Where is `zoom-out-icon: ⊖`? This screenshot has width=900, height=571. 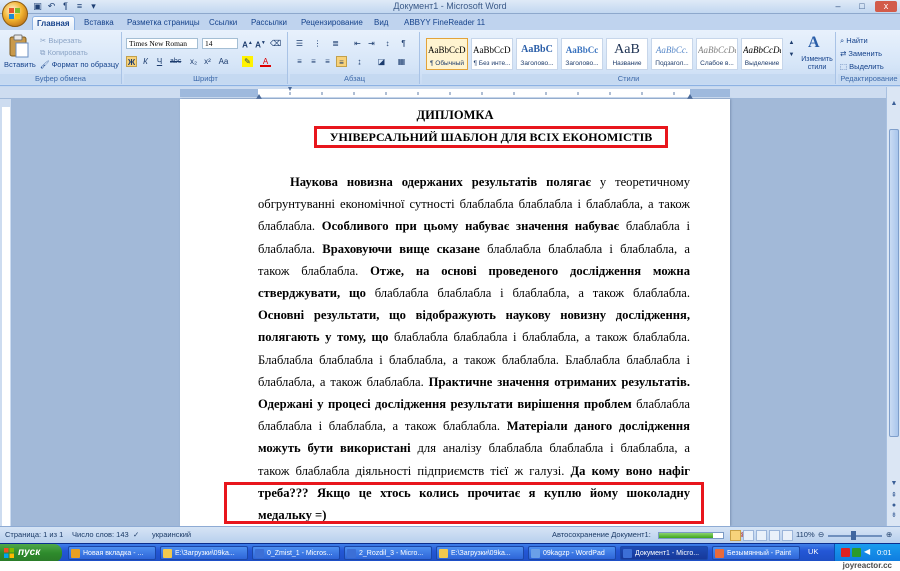
zoom-out-icon: ⊖ is located at coordinates (821, 534).